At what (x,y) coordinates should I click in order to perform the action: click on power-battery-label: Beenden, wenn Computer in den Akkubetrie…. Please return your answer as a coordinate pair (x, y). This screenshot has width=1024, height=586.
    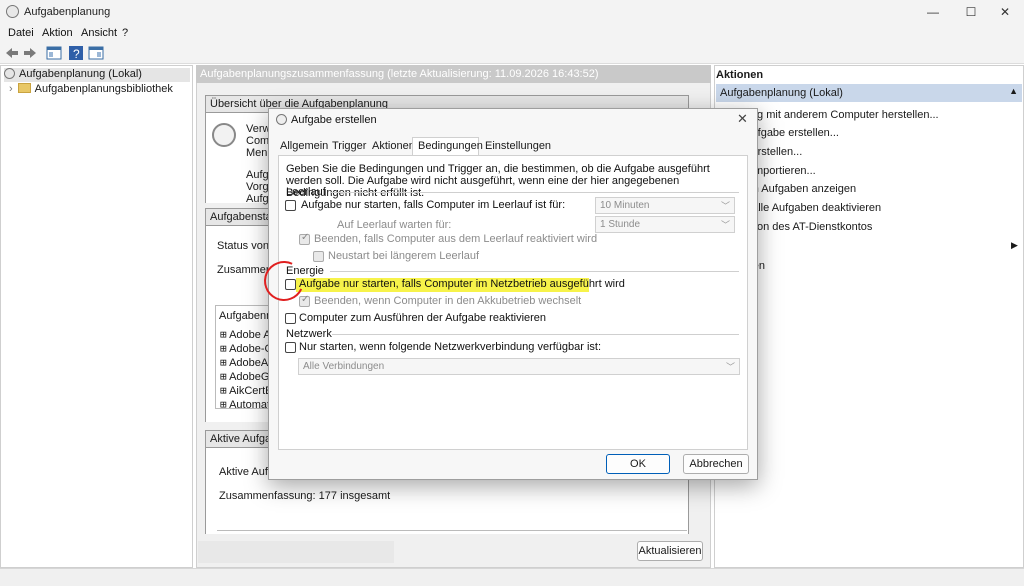
    Looking at the image, I should click on (448, 301).